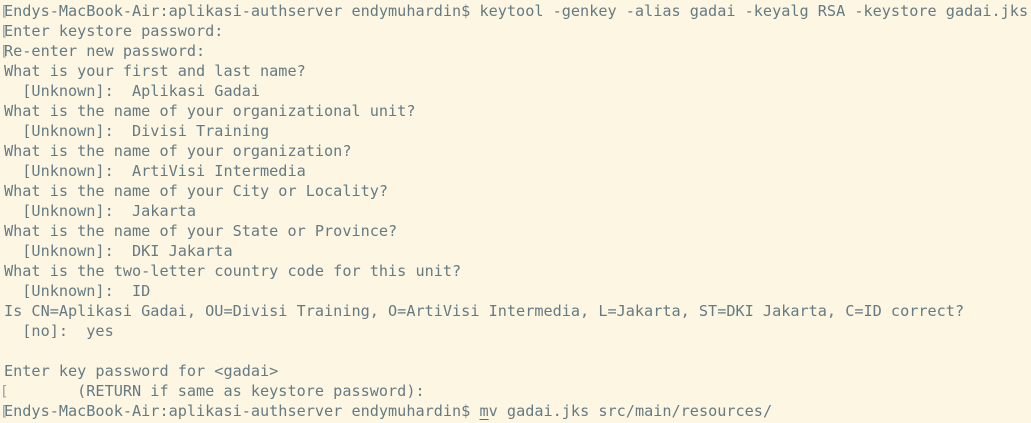 The height and width of the screenshot is (423, 1031). Describe the element at coordinates (515, 91) in the screenshot. I see `terminal-line: [Unknown]: Aplikasi Gadai` at that location.